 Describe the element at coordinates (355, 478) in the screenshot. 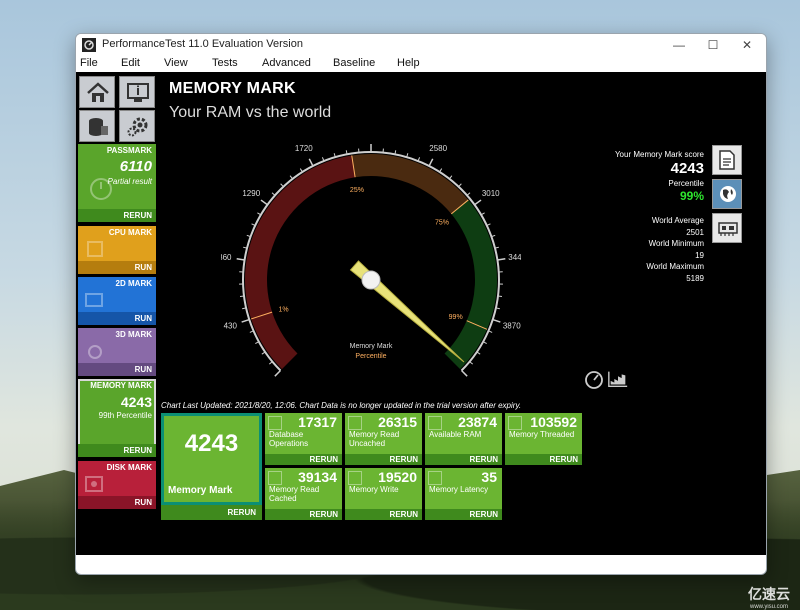

I see `memory-write-icon` at that location.